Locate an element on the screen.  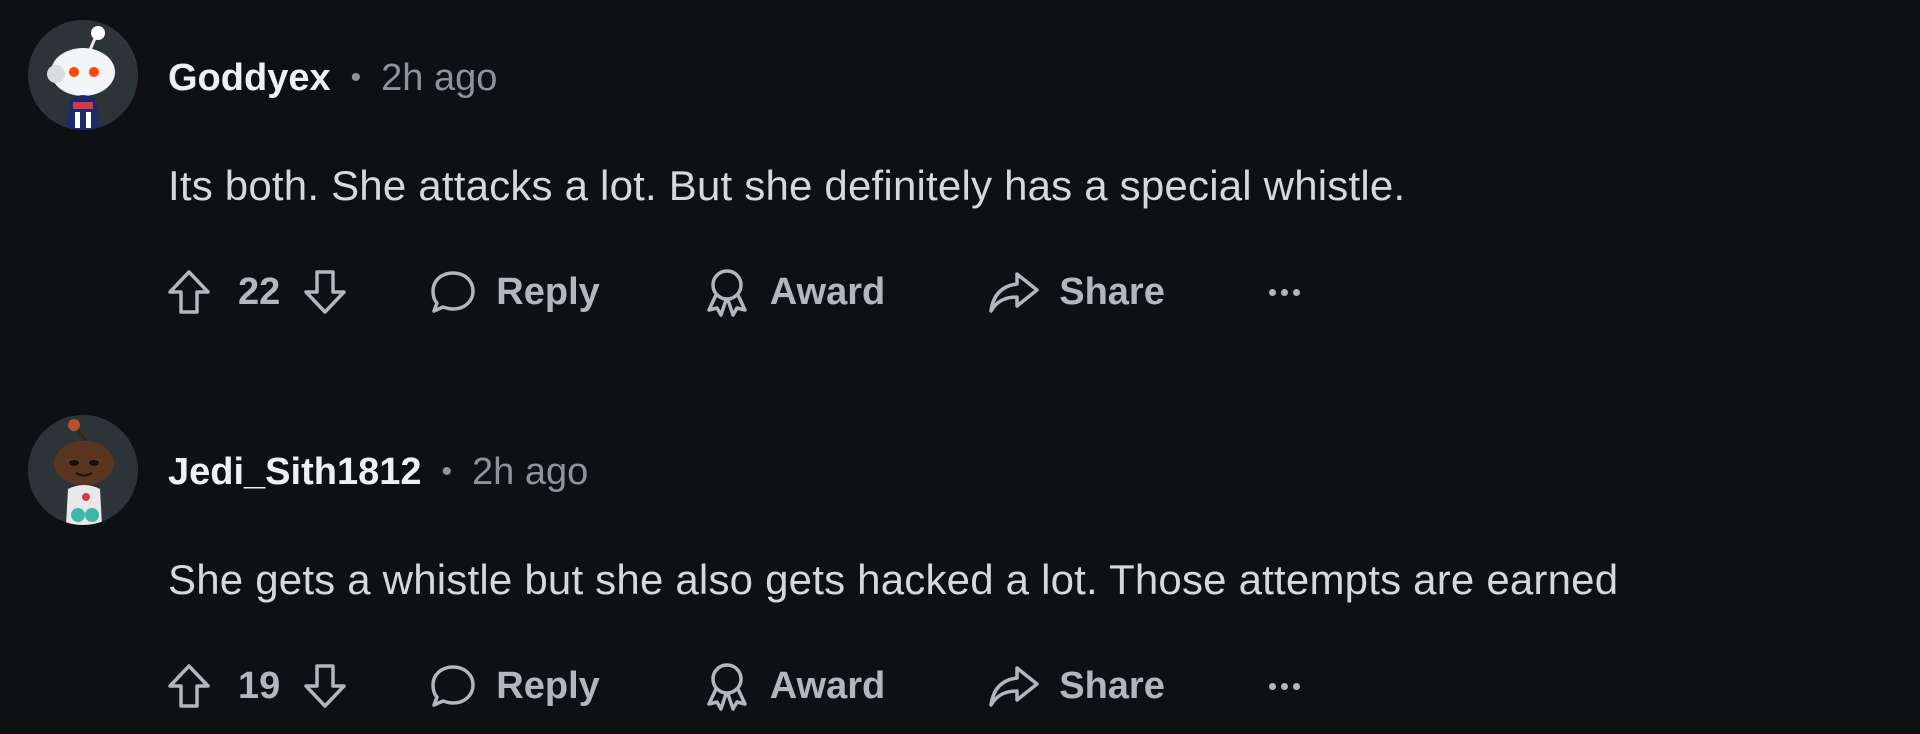
vote-group: 22 is located at coordinates (257, 292).